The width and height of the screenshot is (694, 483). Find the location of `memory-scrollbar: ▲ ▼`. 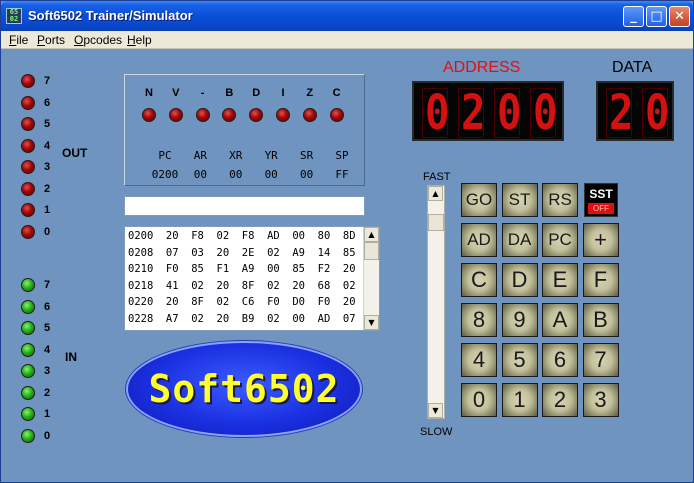

memory-scrollbar: ▲ ▼ is located at coordinates (371, 278).